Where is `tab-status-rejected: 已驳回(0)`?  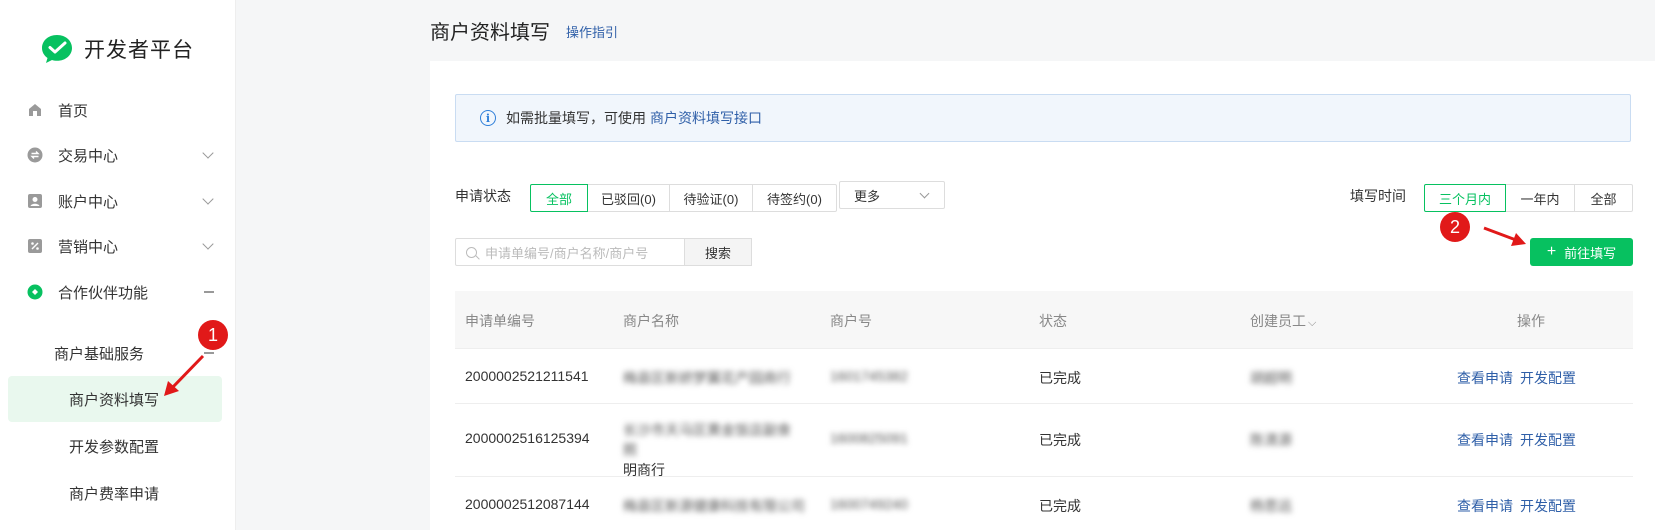
tab-status-rejected: 已驳回(0) is located at coordinates (628, 198).